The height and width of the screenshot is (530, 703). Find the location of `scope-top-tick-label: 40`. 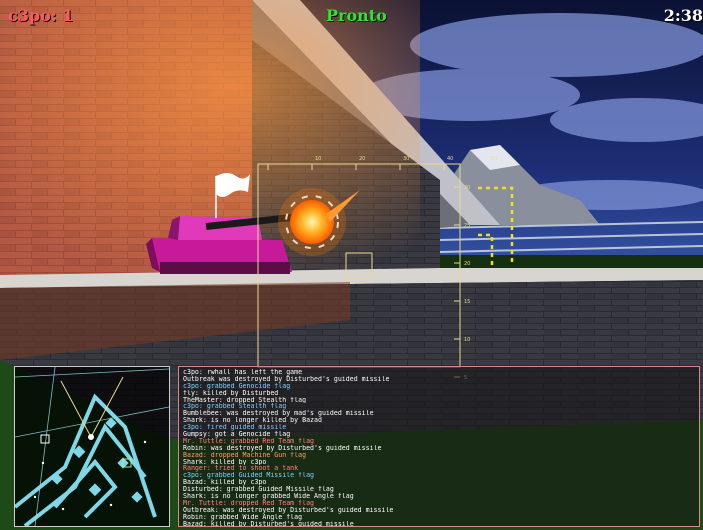

scope-top-tick-label: 40 is located at coordinates (450, 159).